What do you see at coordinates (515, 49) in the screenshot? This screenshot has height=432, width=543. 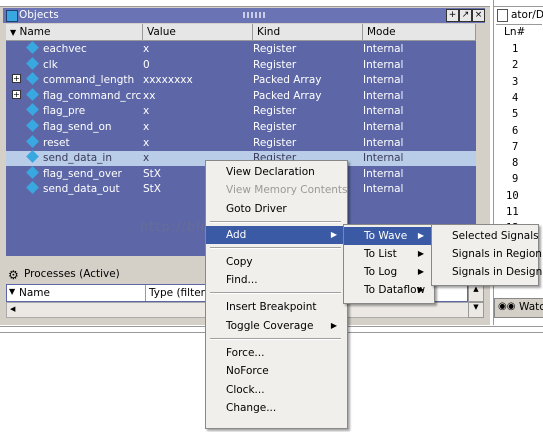 I see `line-number: 1` at bounding box center [515, 49].